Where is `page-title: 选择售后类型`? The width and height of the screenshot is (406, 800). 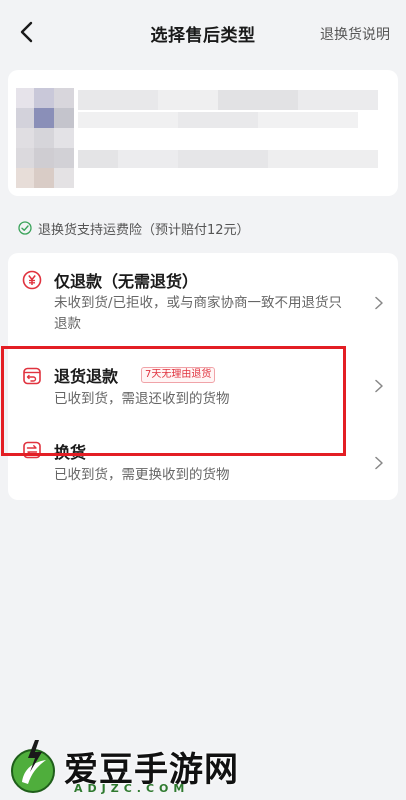 page-title: 选择售后类型 is located at coordinates (203, 35).